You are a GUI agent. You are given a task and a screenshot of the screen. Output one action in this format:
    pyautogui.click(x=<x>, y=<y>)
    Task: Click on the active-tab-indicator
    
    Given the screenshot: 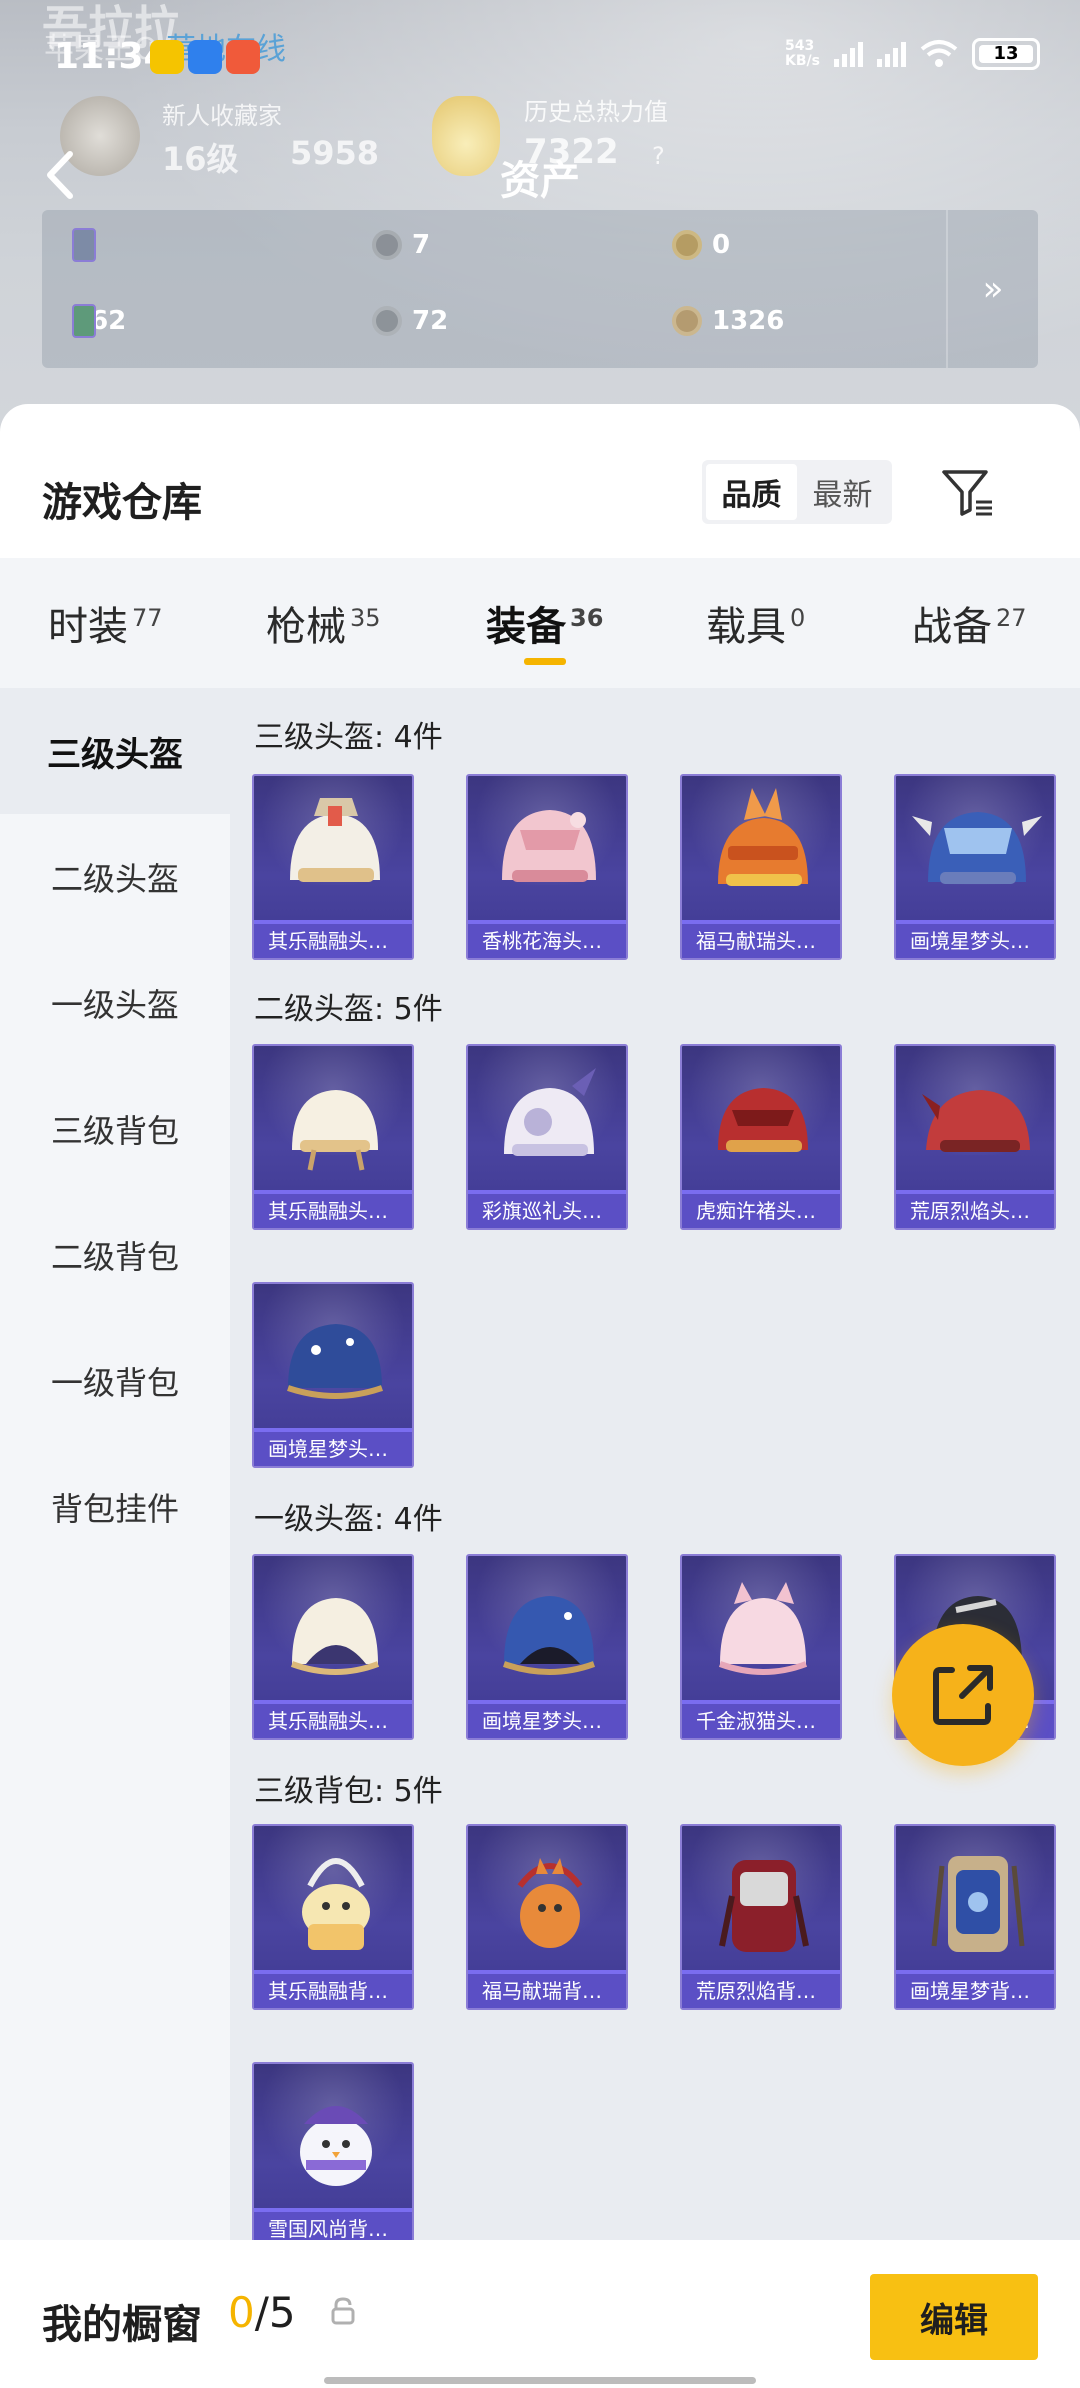 What is the action you would take?
    pyautogui.click(x=545, y=661)
    